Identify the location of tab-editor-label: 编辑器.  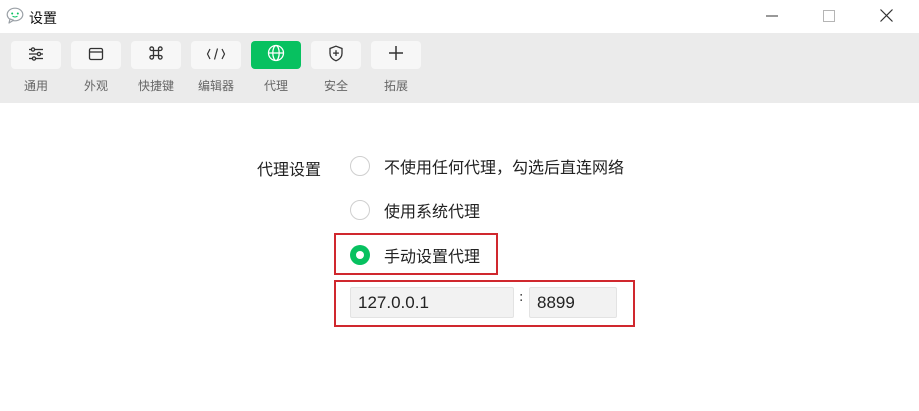
(215, 86).